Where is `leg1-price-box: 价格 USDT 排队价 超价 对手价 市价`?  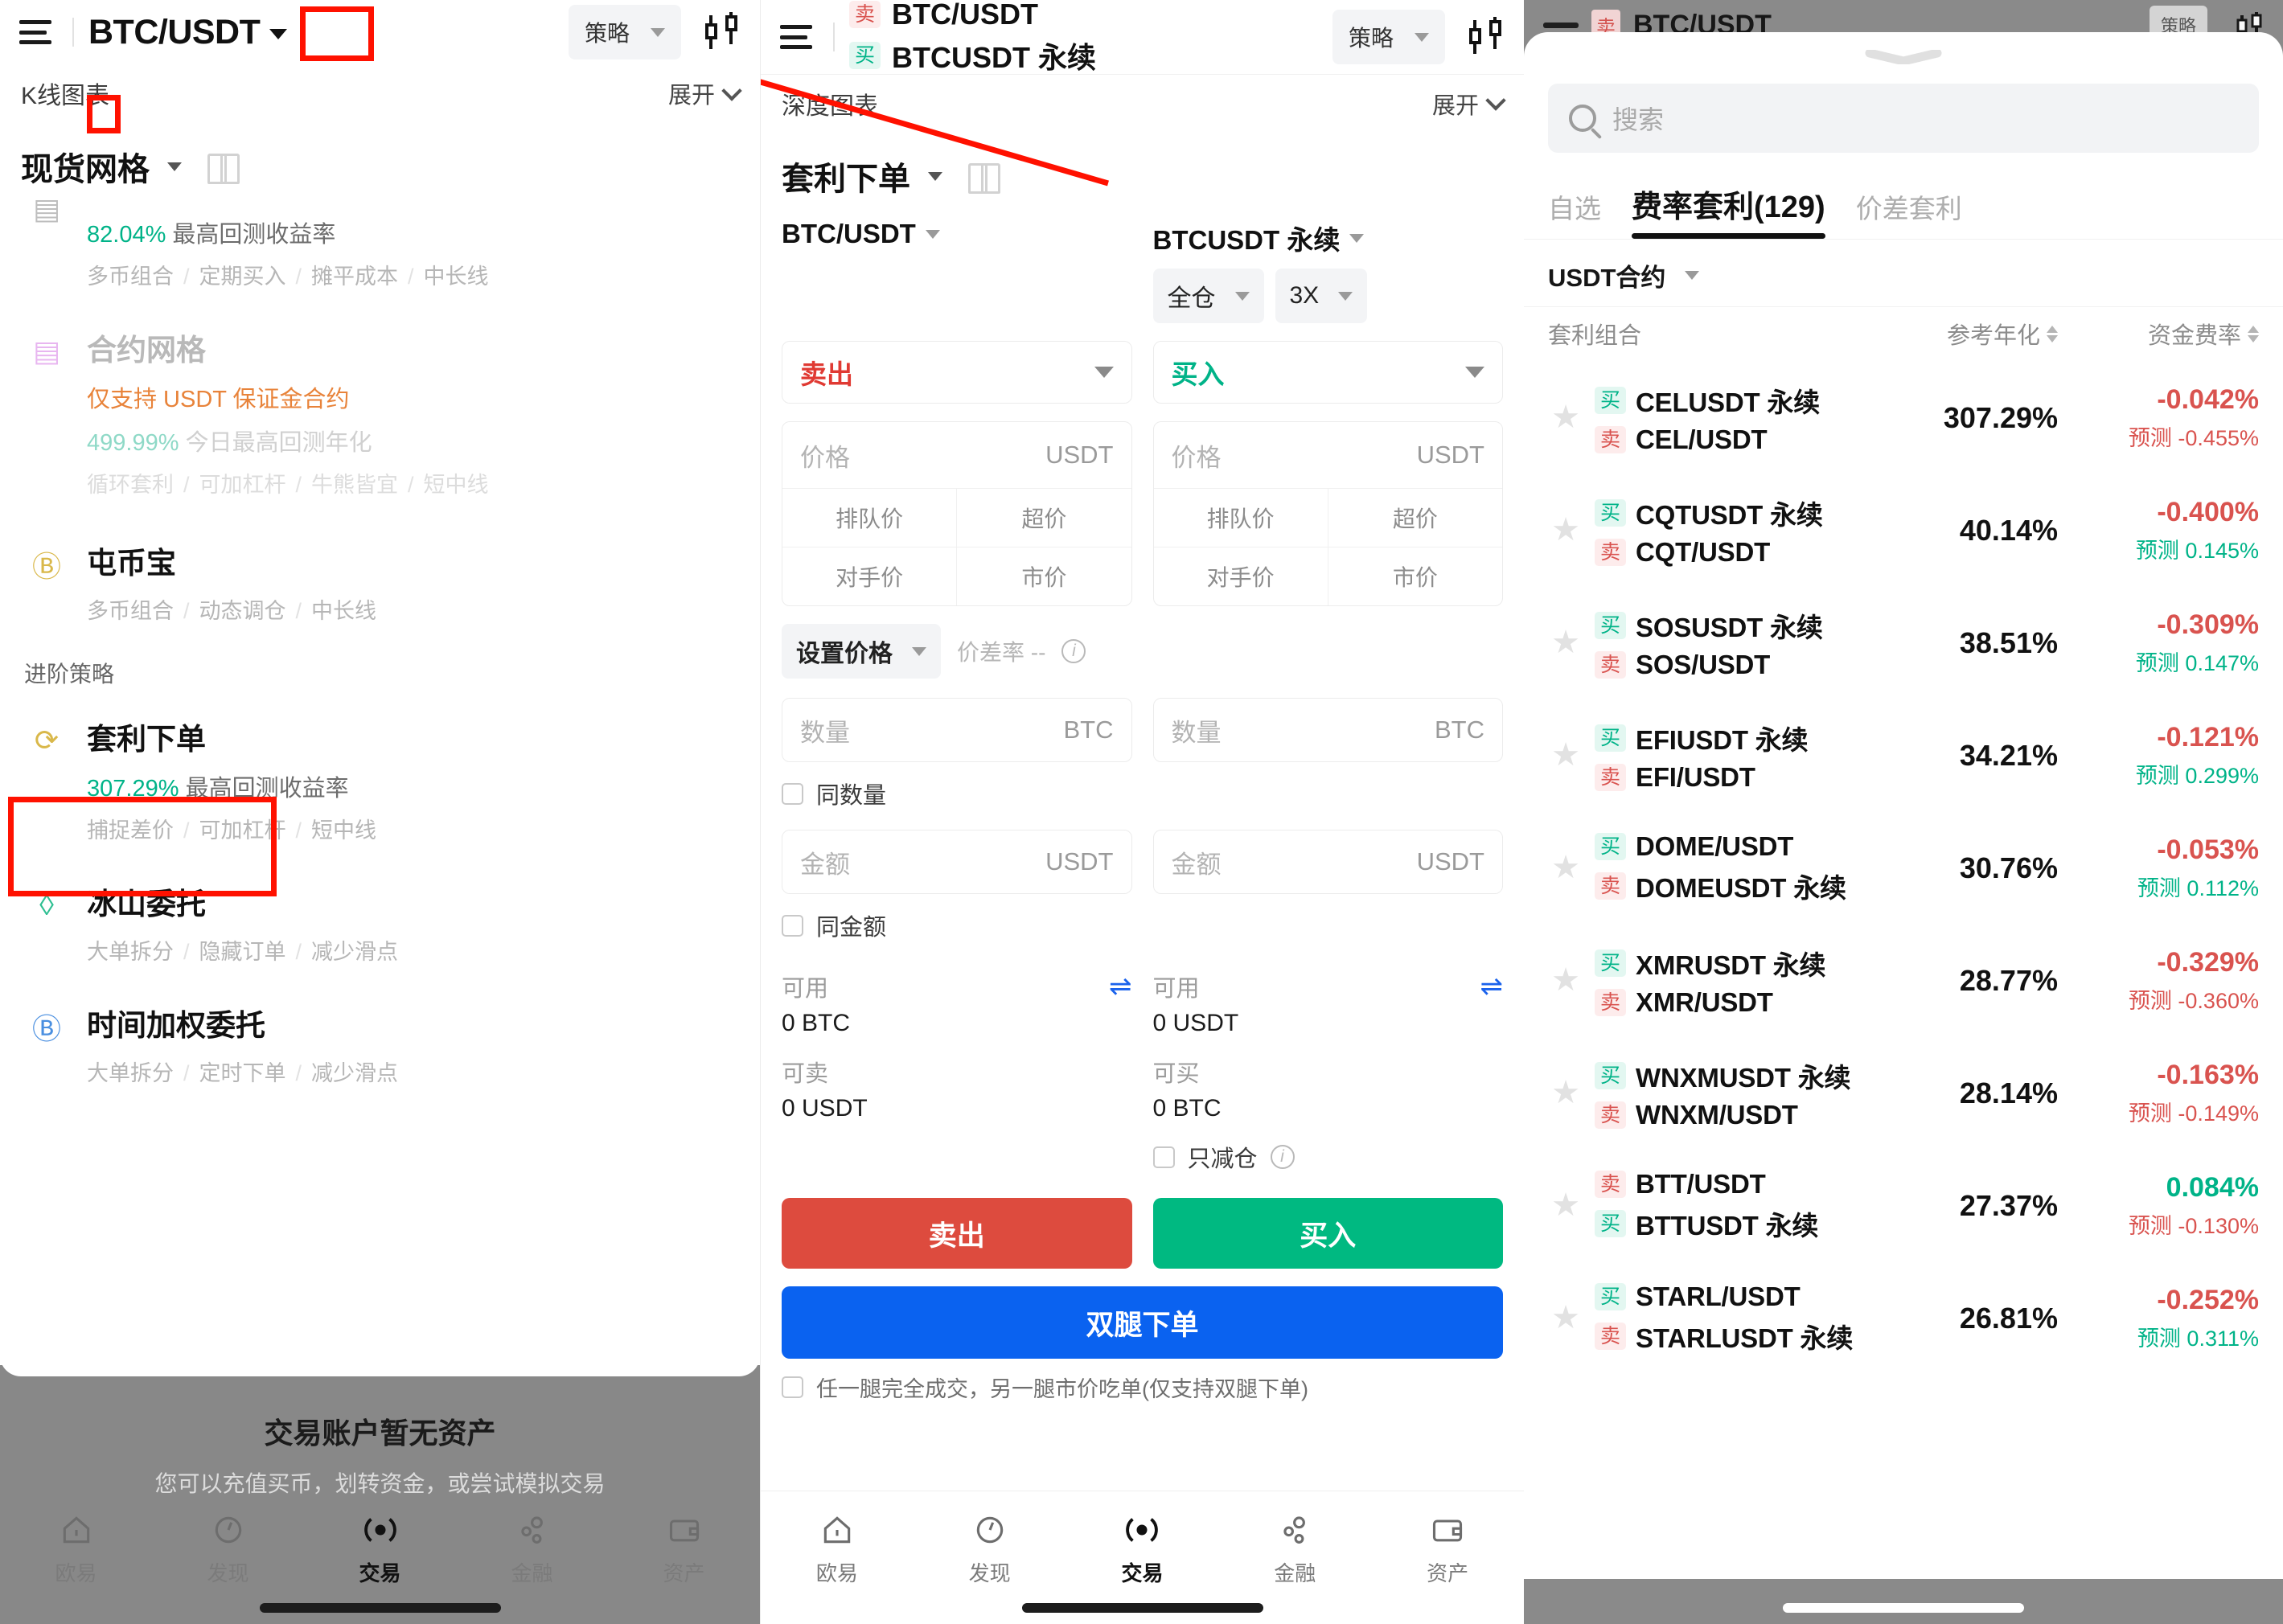
leg1-price-box: 价格 USDT 排队价 超价 对手价 市价 is located at coordinates (957, 513).